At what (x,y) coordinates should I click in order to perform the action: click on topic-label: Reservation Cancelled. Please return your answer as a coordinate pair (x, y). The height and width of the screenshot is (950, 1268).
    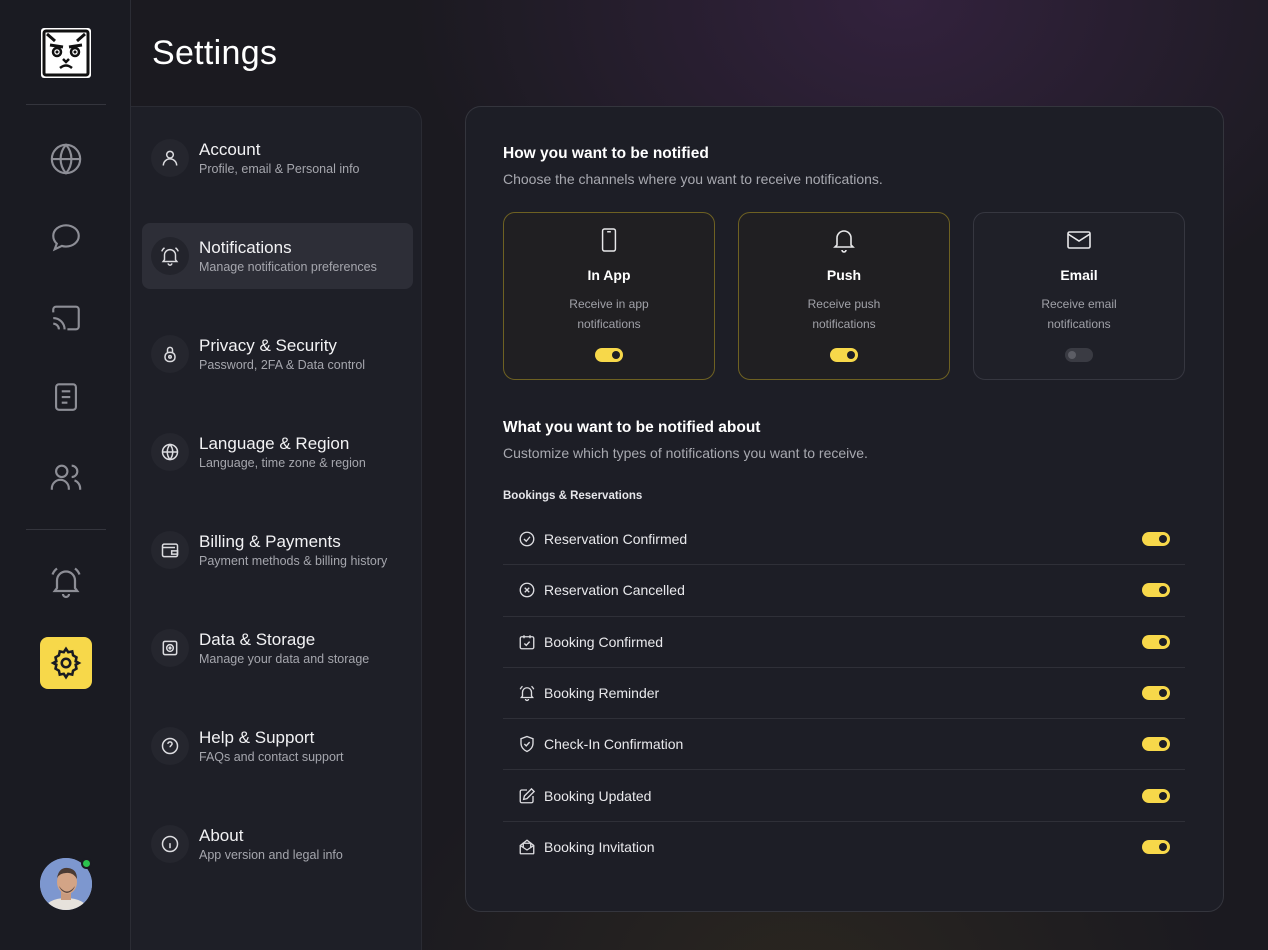
    Looking at the image, I should click on (614, 590).